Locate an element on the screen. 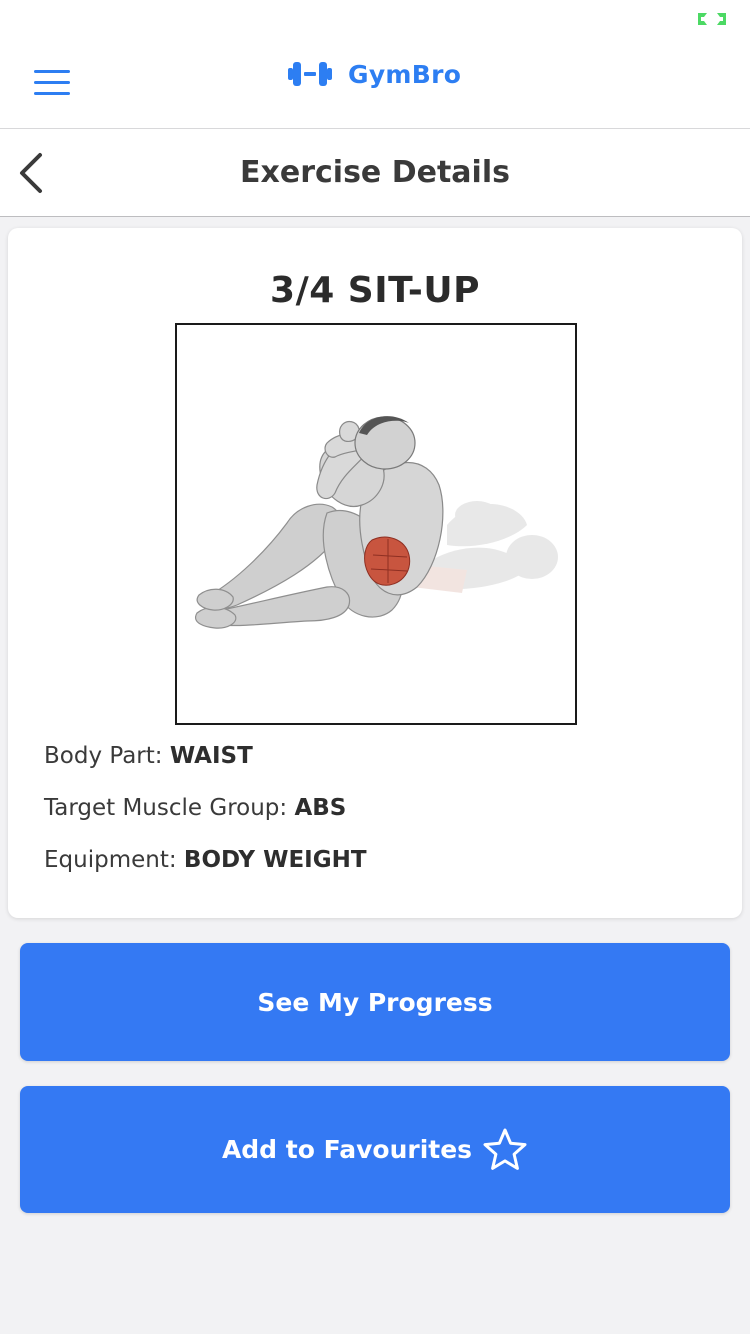 The height and width of the screenshot is (1334, 750). equipment-value: BODY WEIGHT is located at coordinates (275, 860).